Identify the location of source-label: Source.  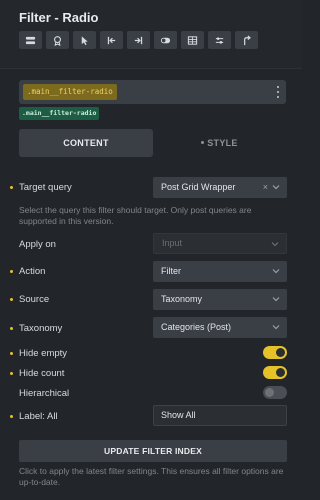
(34, 299).